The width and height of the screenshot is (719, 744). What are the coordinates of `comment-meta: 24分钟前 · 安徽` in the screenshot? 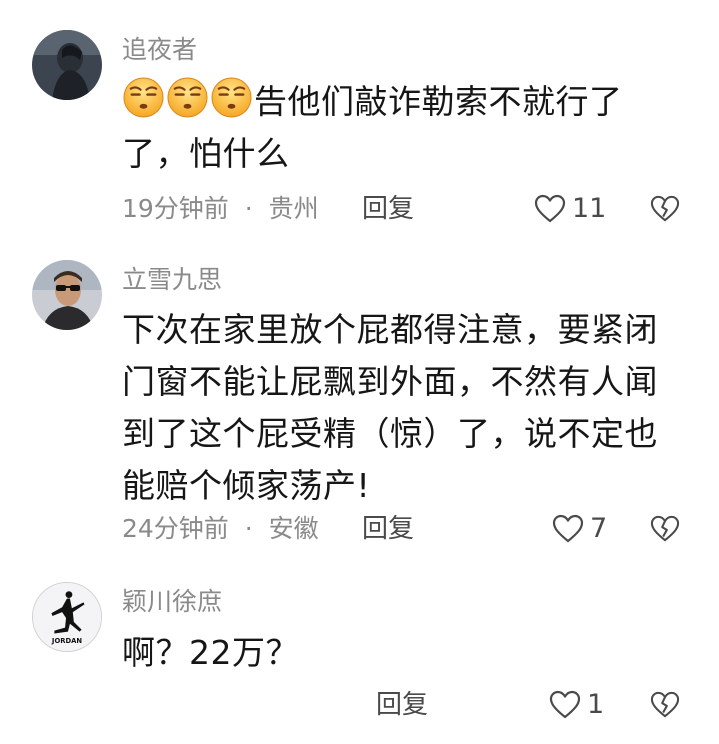 It's located at (220, 529).